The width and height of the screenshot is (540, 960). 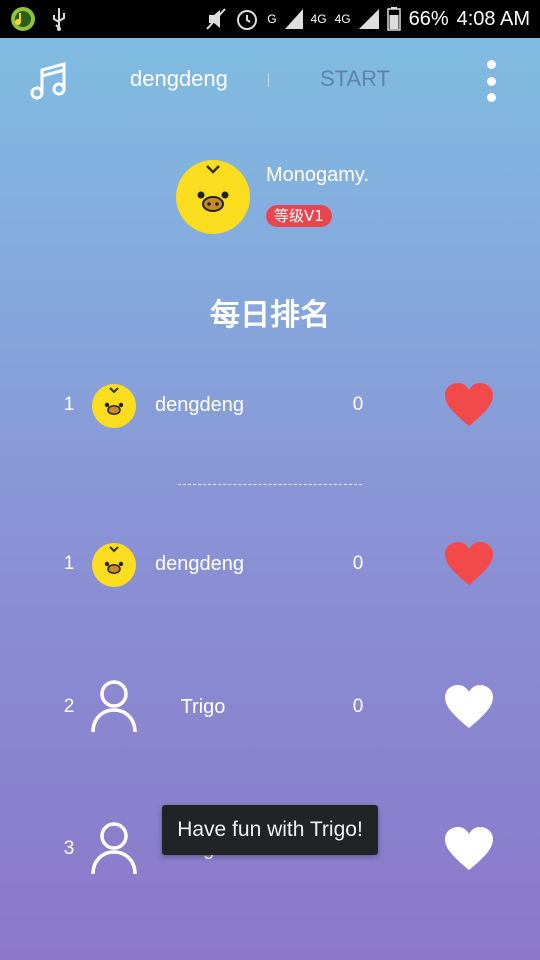 What do you see at coordinates (69, 706) in the screenshot?
I see `rank-number: 2` at bounding box center [69, 706].